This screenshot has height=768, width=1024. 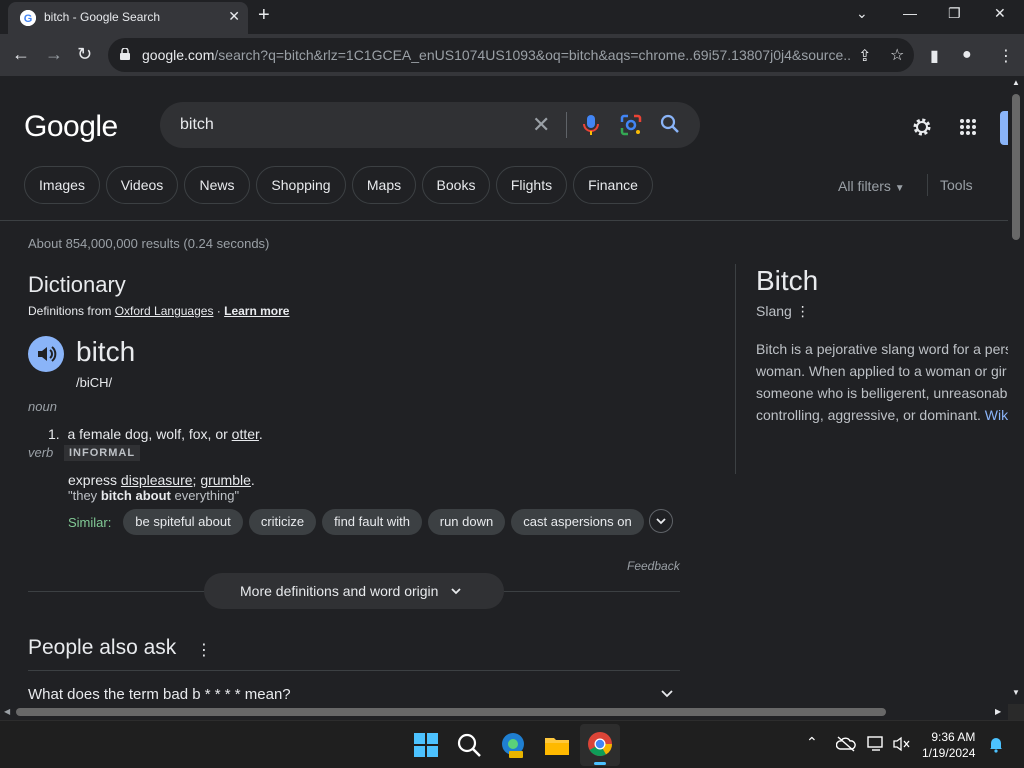 What do you see at coordinates (871, 186) in the screenshot?
I see `all-filters-button: All filters ▼` at bounding box center [871, 186].